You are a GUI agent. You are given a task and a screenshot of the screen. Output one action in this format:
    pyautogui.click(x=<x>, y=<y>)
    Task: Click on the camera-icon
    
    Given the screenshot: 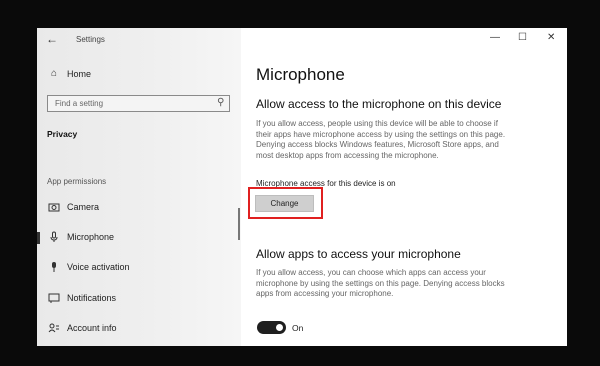 What is the action you would take?
    pyautogui.click(x=54, y=207)
    